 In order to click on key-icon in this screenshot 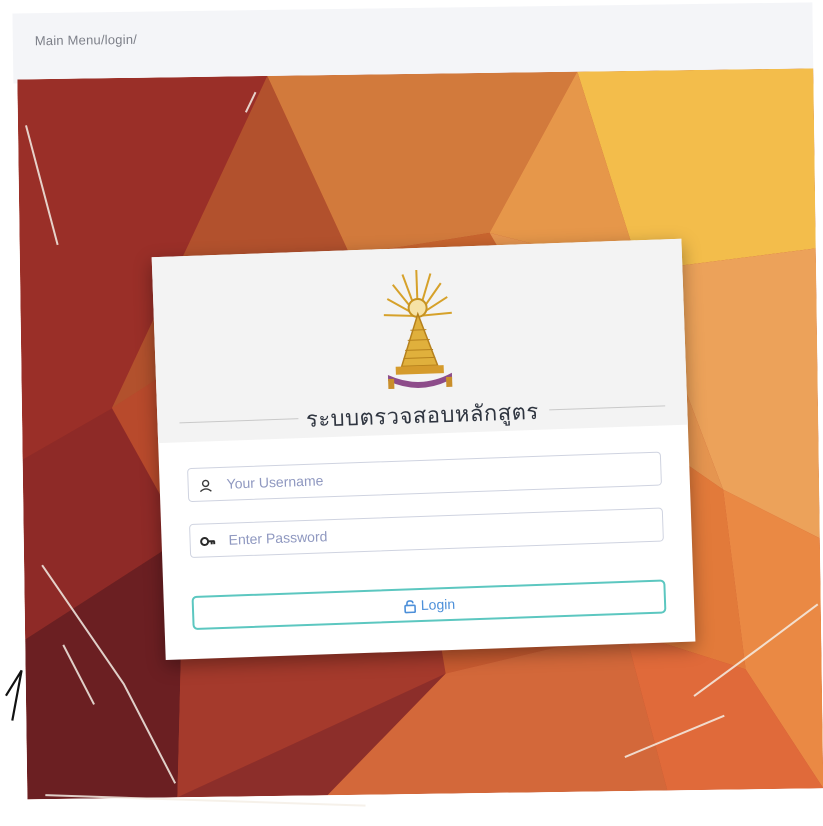, I will do `click(207, 541)`.